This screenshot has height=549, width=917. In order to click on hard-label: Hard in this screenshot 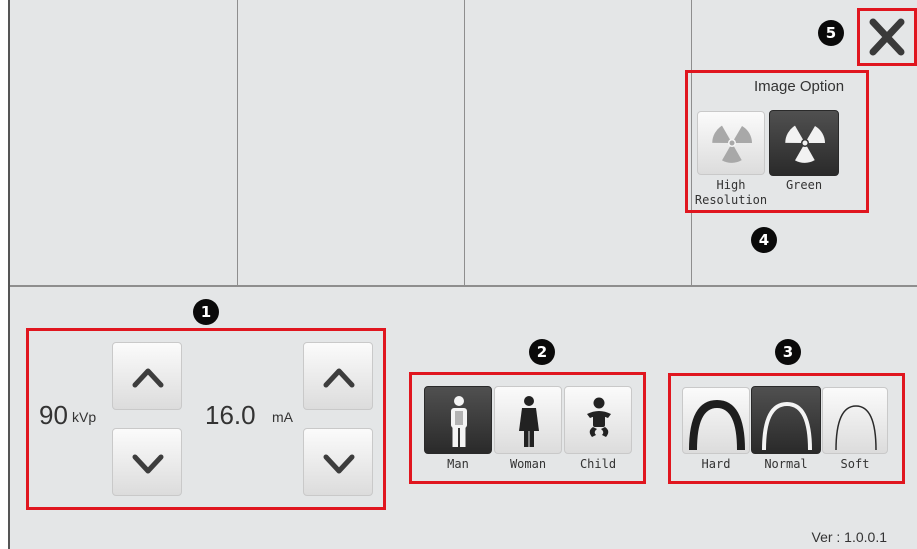, I will do `click(716, 464)`.